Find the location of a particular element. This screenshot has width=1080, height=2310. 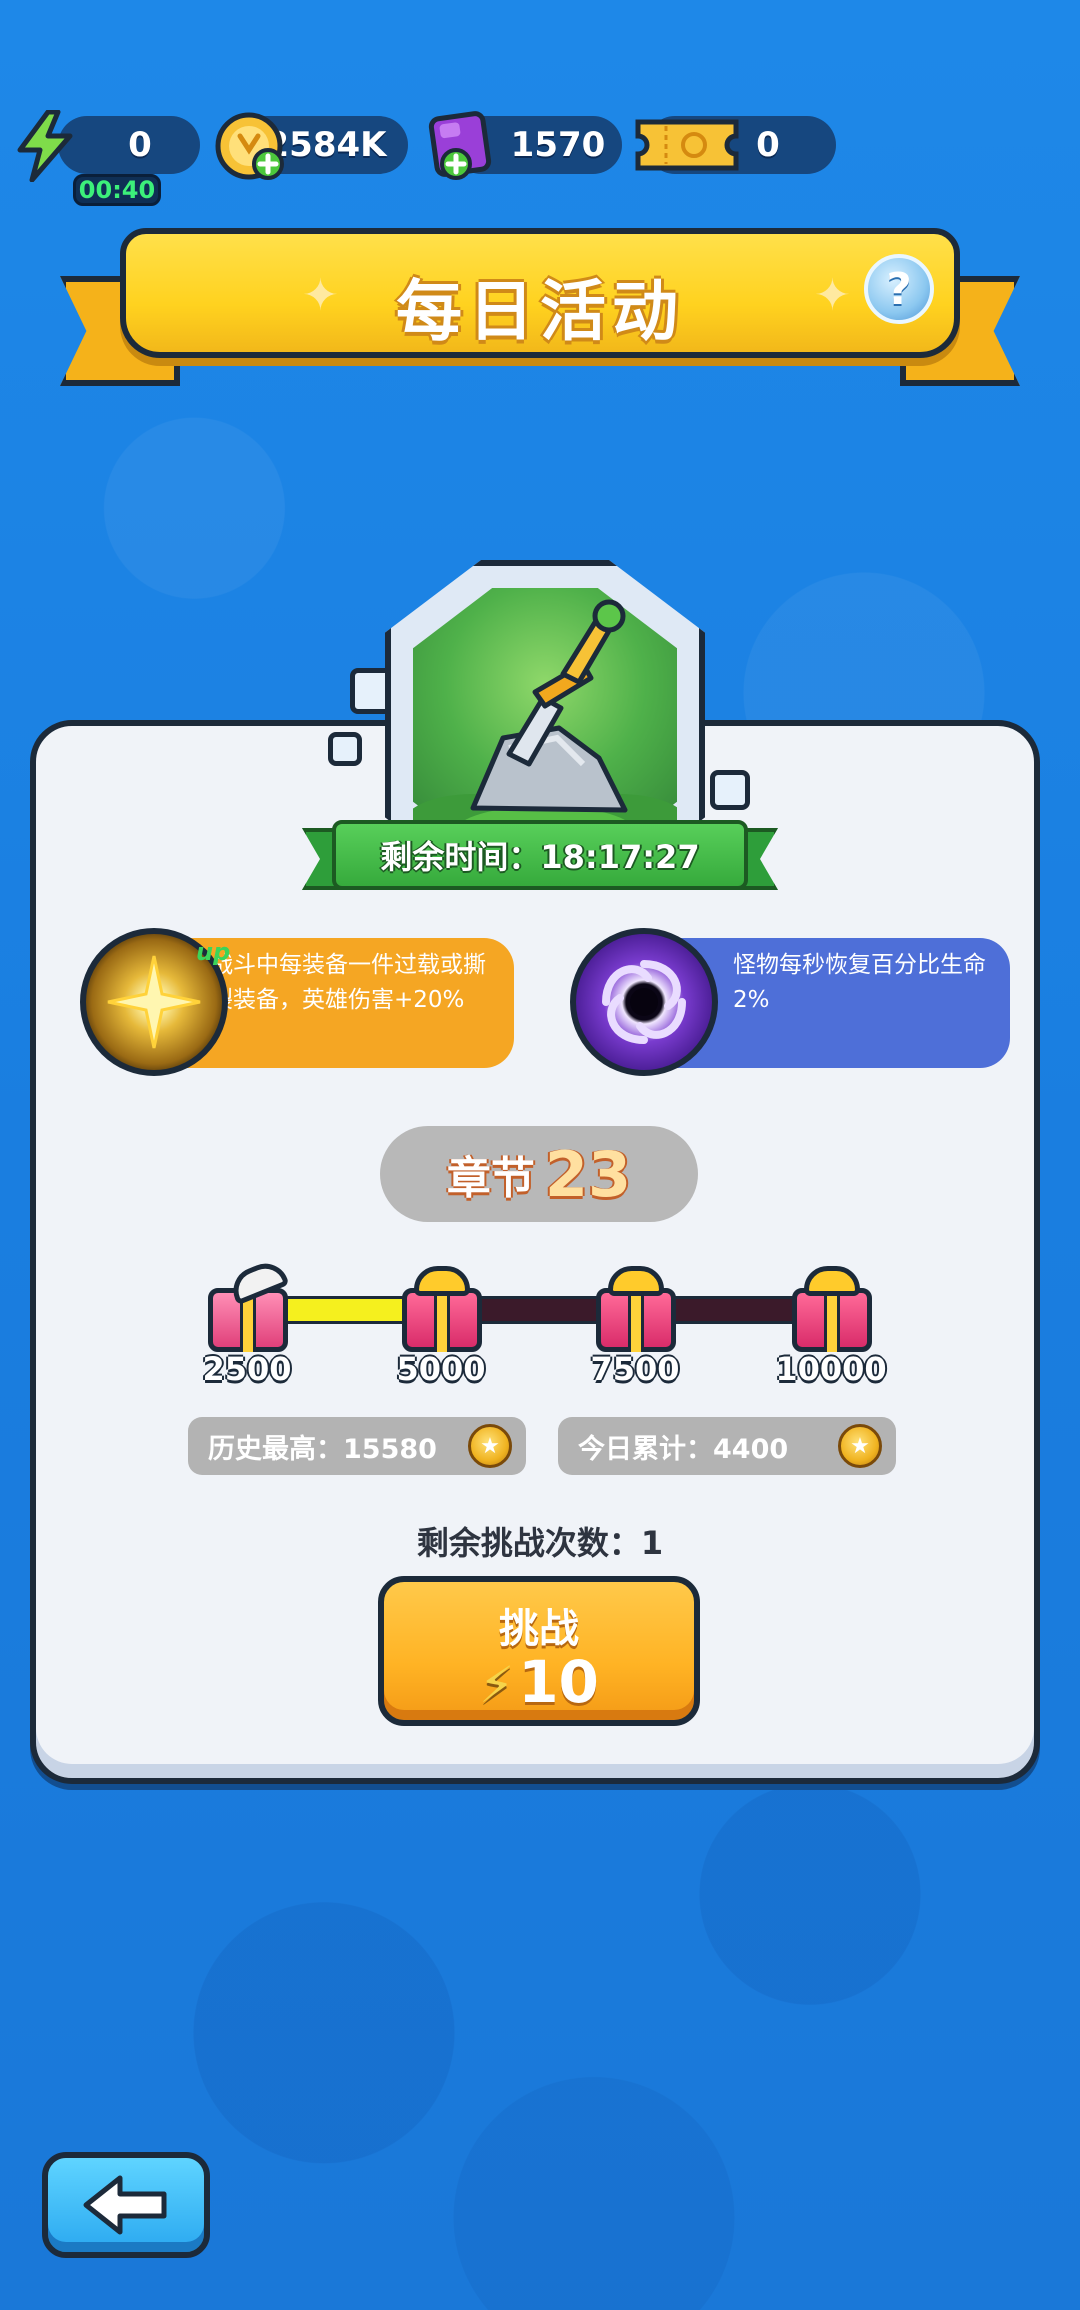

remaining-time-ribbon: 剩余时间：18:17:27 is located at coordinates (540, 858).